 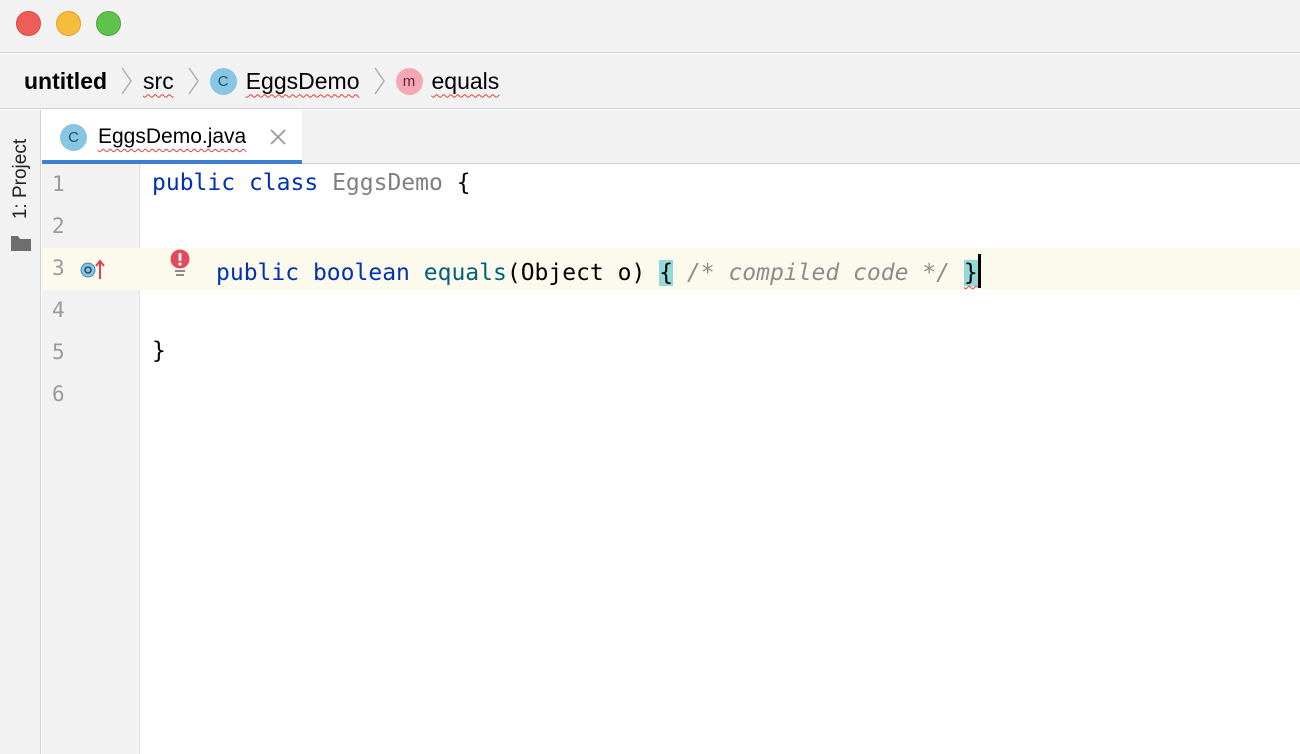 I want to click on project-tool-button: 1: Project, so click(x=21, y=196).